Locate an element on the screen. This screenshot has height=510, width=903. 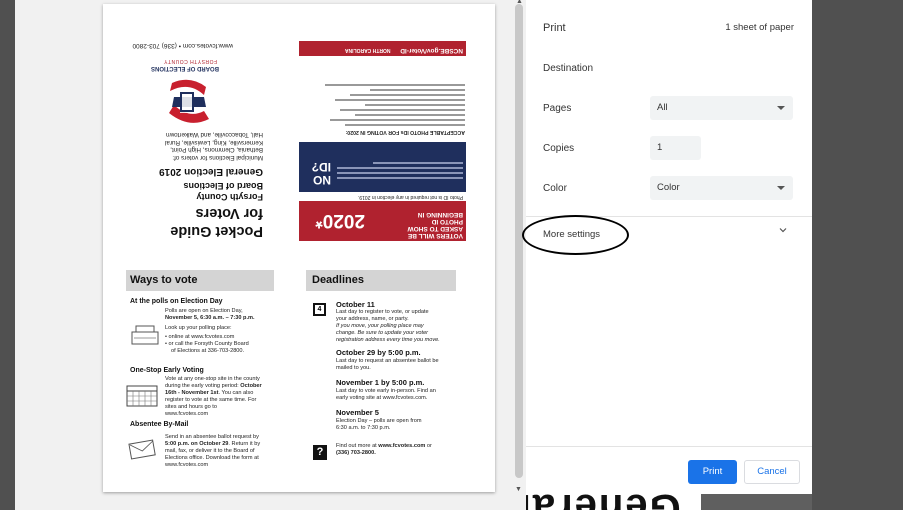
banner-line: VOTERS WILL BE is located at coordinates (435, 235).